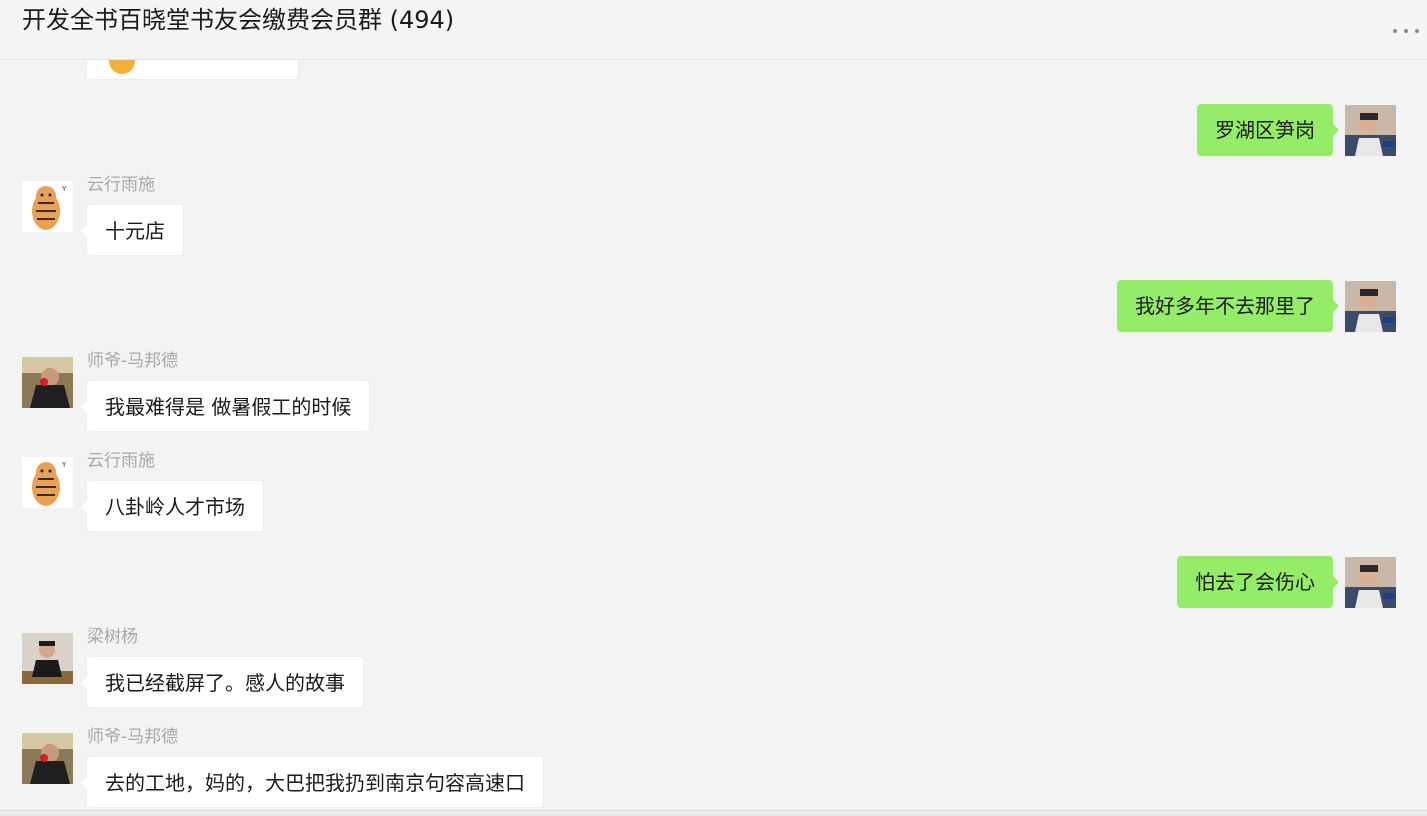  I want to click on message-bubble-incoming: 我已经截屏了。感人的故事, so click(222, 682).